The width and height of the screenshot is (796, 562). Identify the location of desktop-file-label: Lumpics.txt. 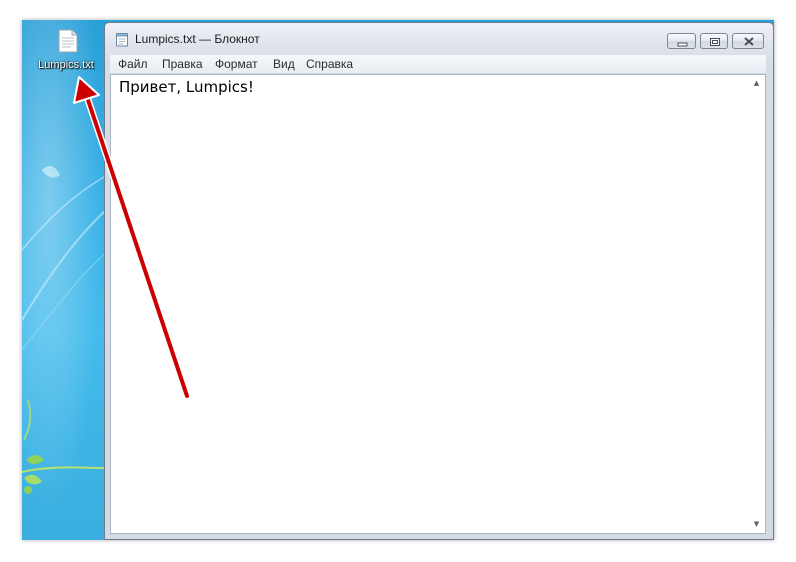
(66, 65).